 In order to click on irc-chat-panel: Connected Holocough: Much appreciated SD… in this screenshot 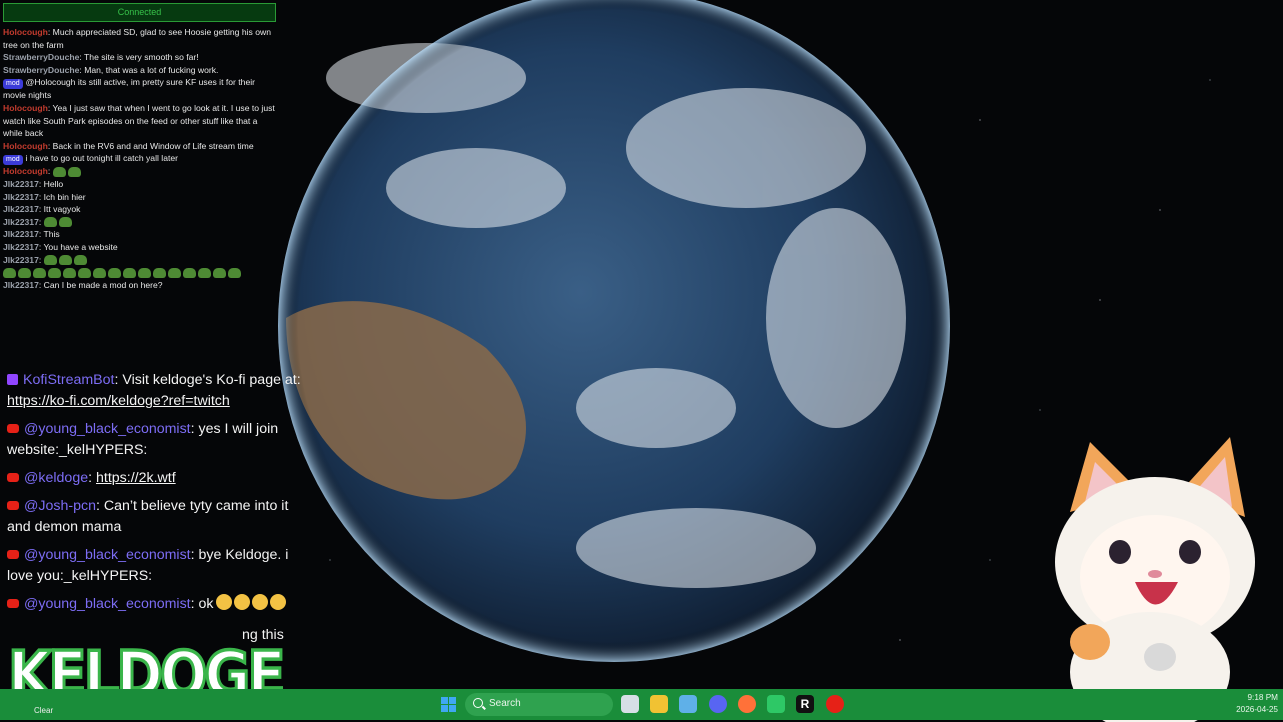, I will do `click(139, 145)`.